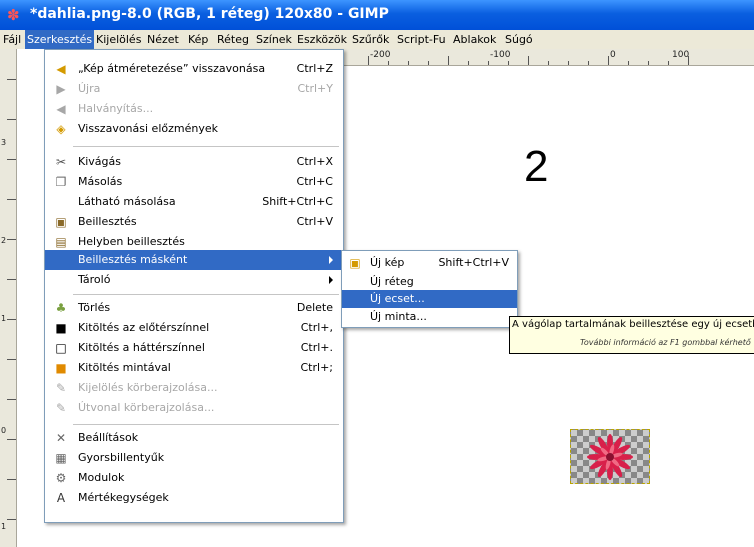 This screenshot has width=754, height=547. What do you see at coordinates (194, 478) in the screenshot?
I see `menu-item-modules: ⚙ Modulok` at bounding box center [194, 478].